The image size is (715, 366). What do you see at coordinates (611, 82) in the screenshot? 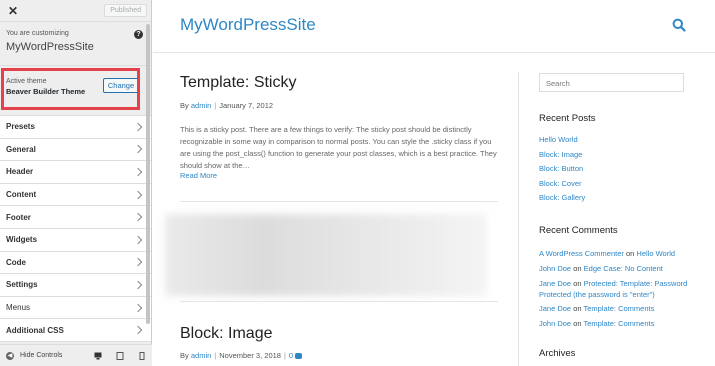
I see `search-input: Search` at bounding box center [611, 82].